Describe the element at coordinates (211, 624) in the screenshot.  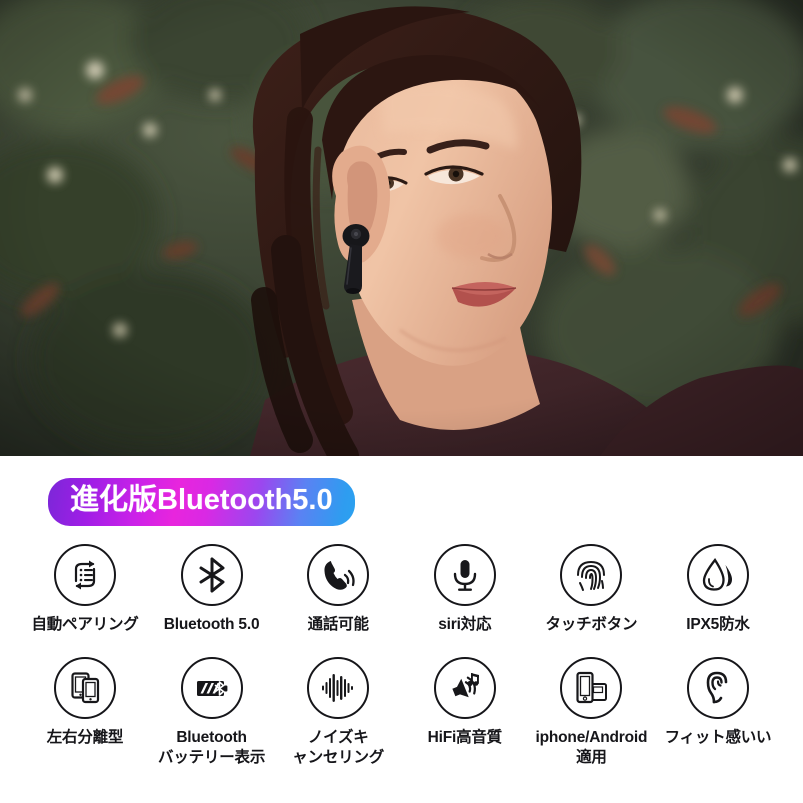
I see `feature-label: Bluetooth 5.0` at that location.